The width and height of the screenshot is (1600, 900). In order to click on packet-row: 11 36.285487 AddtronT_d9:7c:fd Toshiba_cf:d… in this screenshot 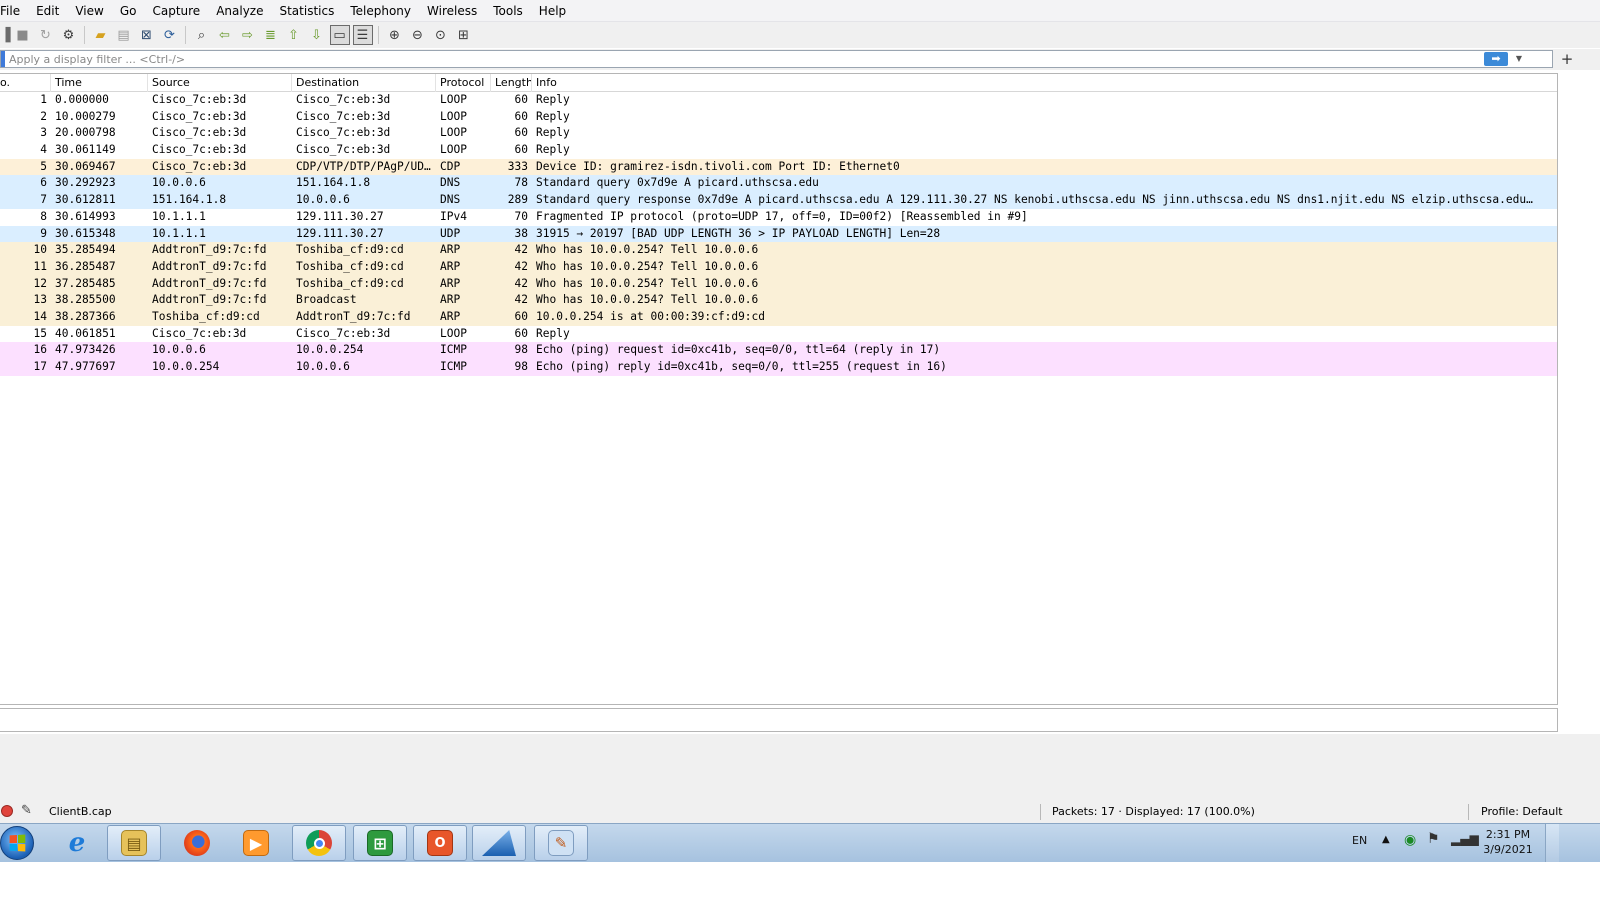, I will do `click(778, 267)`.